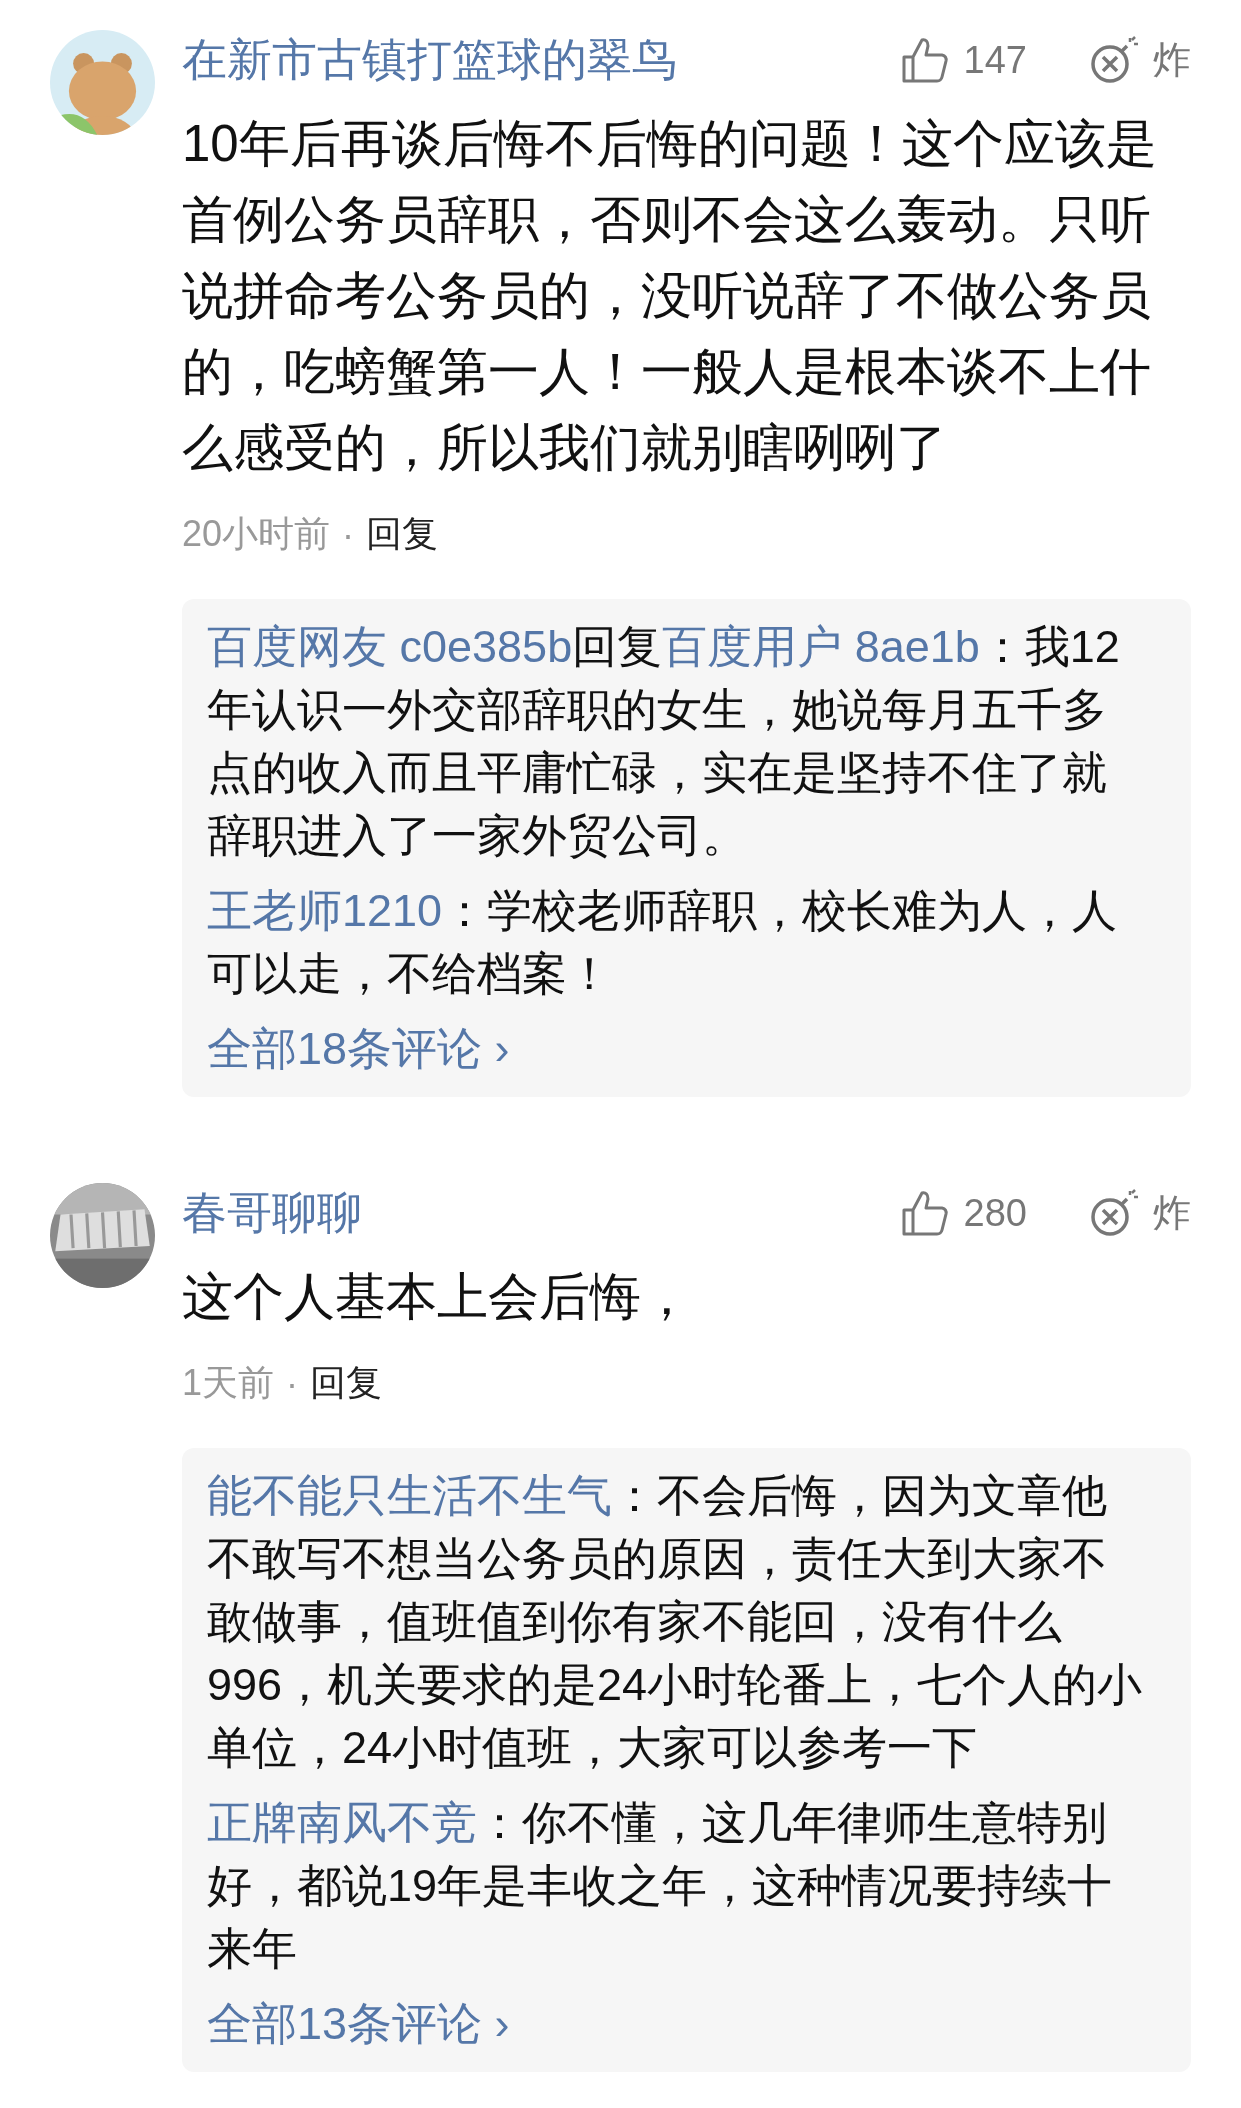 The height and width of the screenshot is (2108, 1241). I want to click on reply-text: 正牌南风不竞：你不懂，这几年律师生意特别好，都说19年是丰收之年，这种情况要持续十来年, so click(660, 1886).